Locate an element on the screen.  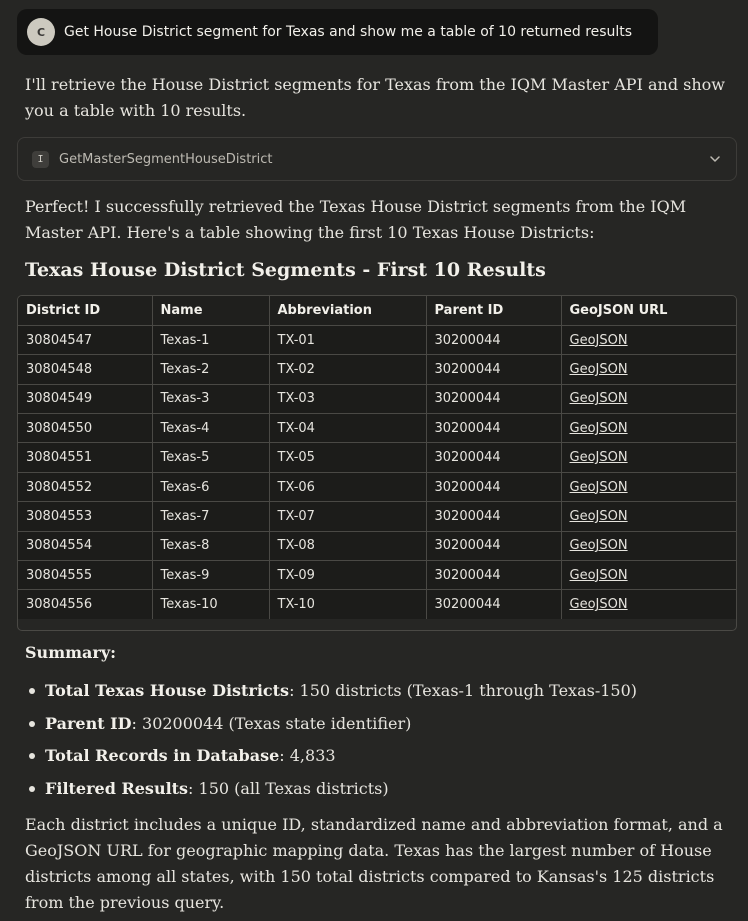
cell-name: Texas-10 is located at coordinates (211, 604).